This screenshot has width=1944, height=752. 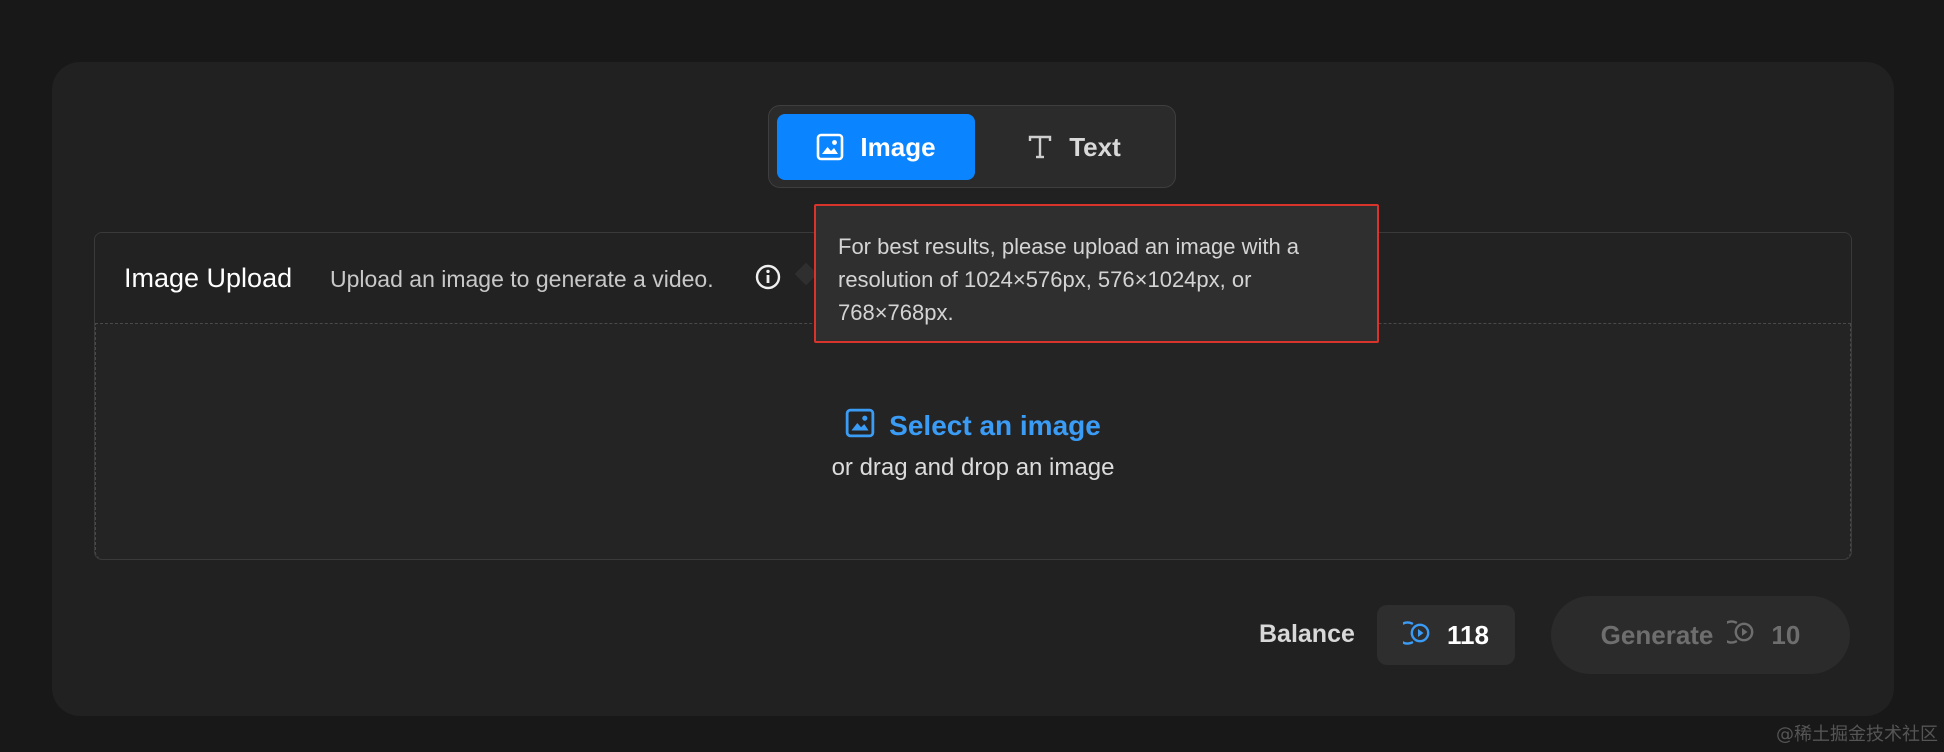 What do you see at coordinates (768, 279) in the screenshot?
I see `info-icon` at bounding box center [768, 279].